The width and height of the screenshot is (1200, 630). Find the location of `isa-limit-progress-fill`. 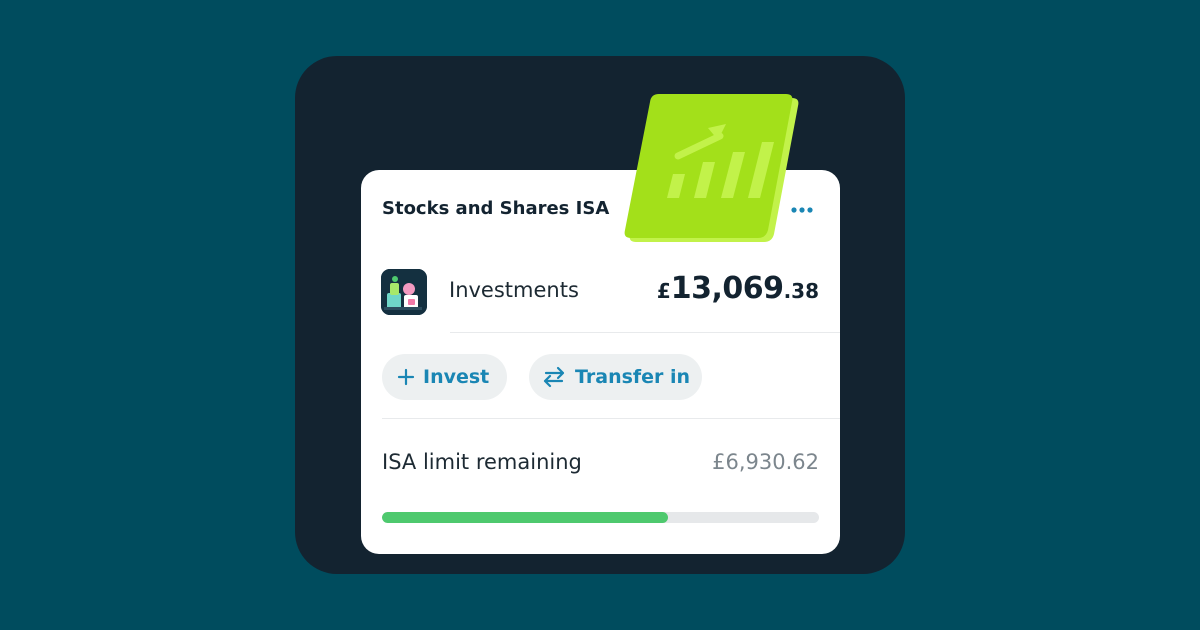

isa-limit-progress-fill is located at coordinates (525, 517).